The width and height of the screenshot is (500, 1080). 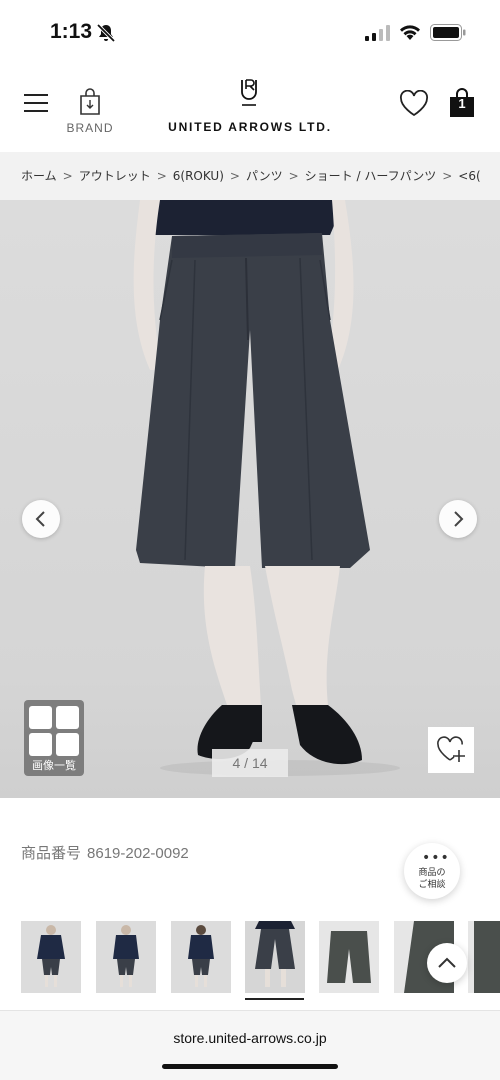 I want to click on site-logo: UNITED ARROWS LTD., so click(x=250, y=108).